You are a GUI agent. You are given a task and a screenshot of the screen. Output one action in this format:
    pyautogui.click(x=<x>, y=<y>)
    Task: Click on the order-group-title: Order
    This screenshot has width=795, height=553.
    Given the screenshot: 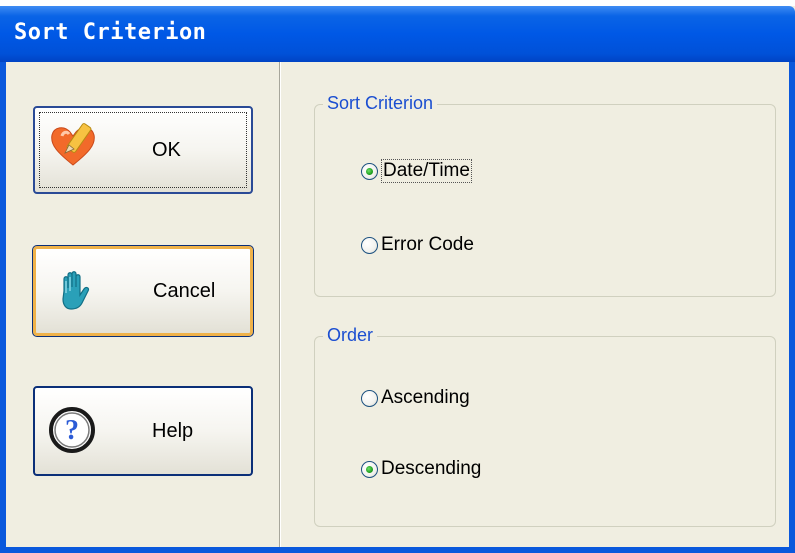 What is the action you would take?
    pyautogui.click(x=350, y=335)
    